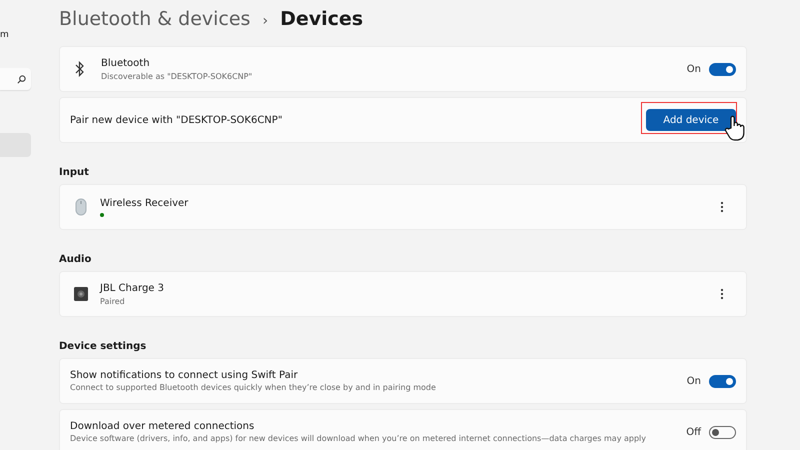  I want to click on setting-title: Show notifications to connect using Swift Pair, so click(184, 376).